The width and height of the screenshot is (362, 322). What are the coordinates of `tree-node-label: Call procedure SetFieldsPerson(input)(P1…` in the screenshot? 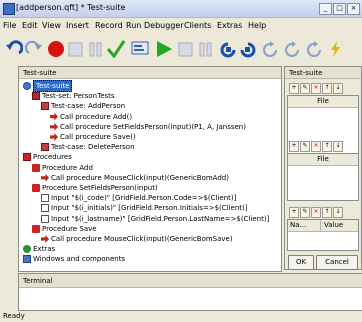 It's located at (153, 126).